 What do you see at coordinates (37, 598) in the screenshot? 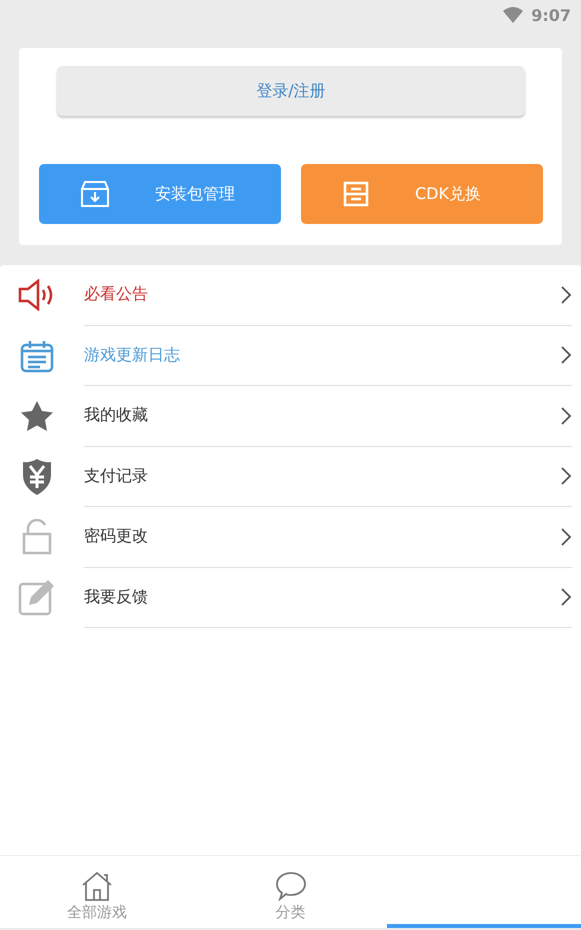
I see `edit-note-icon` at bounding box center [37, 598].